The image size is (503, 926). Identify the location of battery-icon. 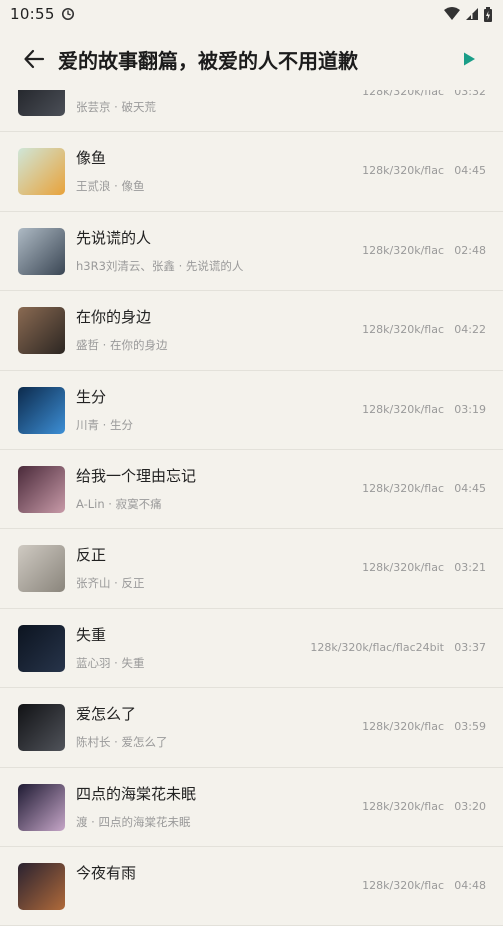
(488, 14).